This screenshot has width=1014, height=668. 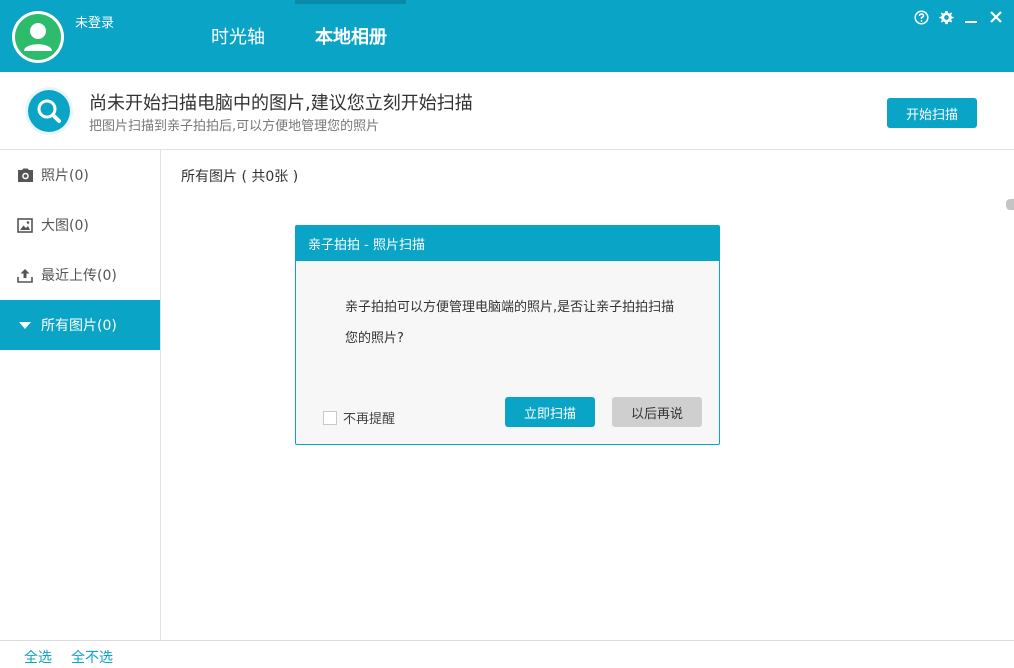 I want to click on sidebar-item-recent-uploads: 最近上传(0), so click(x=80, y=275).